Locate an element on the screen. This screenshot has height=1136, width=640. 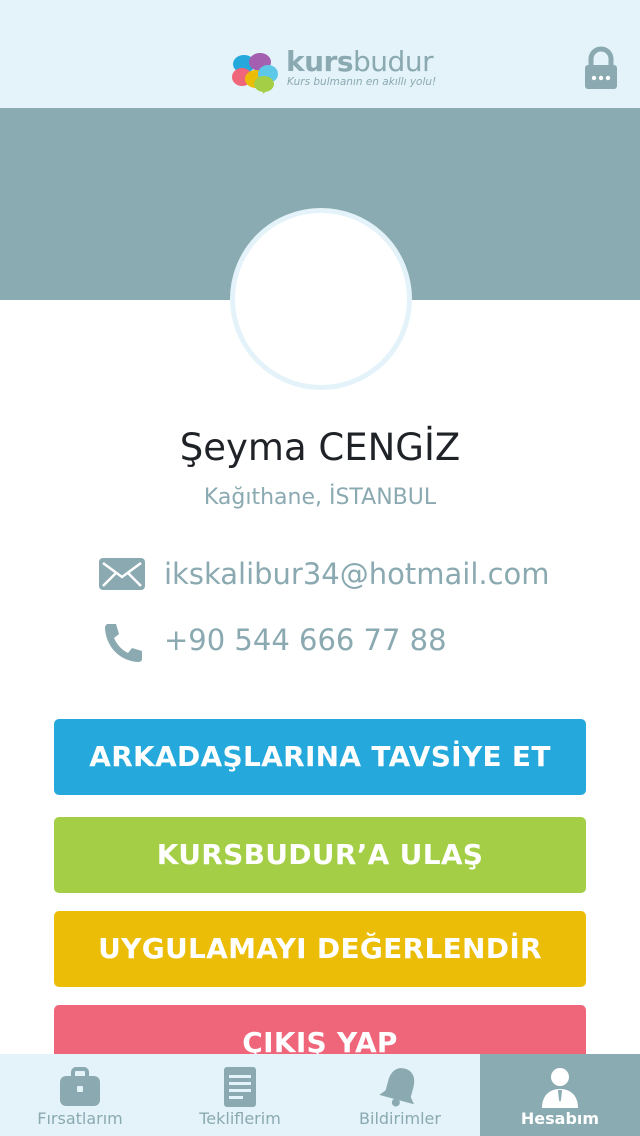
logo-mark-icon is located at coordinates (255, 73).